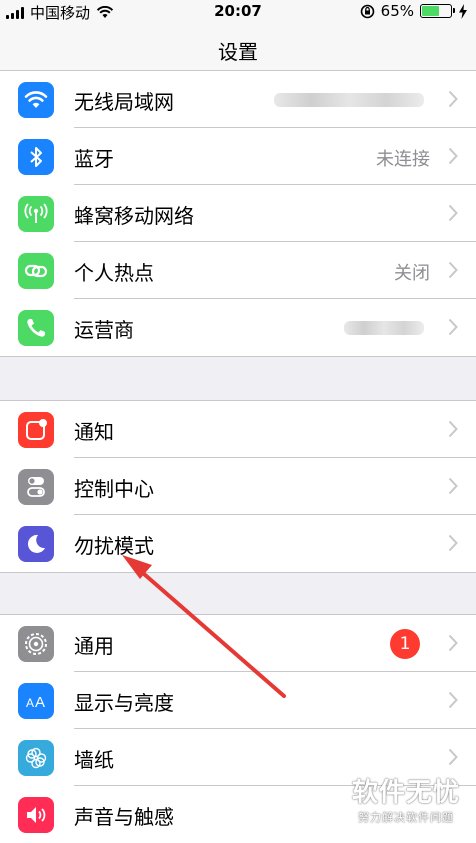 This screenshot has height=843, width=476. Describe the element at coordinates (36, 815) in the screenshot. I see `speaker-icon` at that location.